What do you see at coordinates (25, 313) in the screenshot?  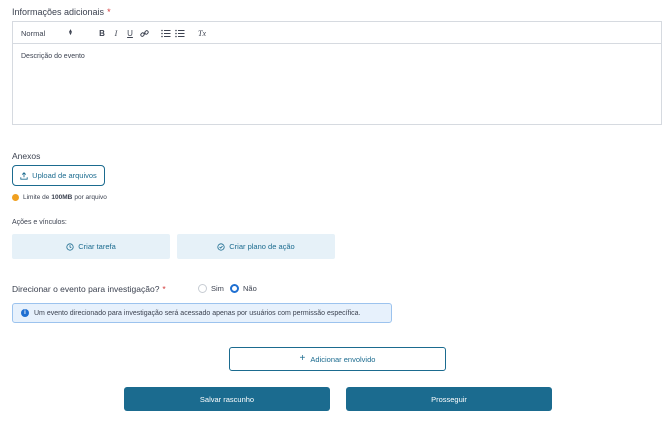 I see `info-icon: i` at bounding box center [25, 313].